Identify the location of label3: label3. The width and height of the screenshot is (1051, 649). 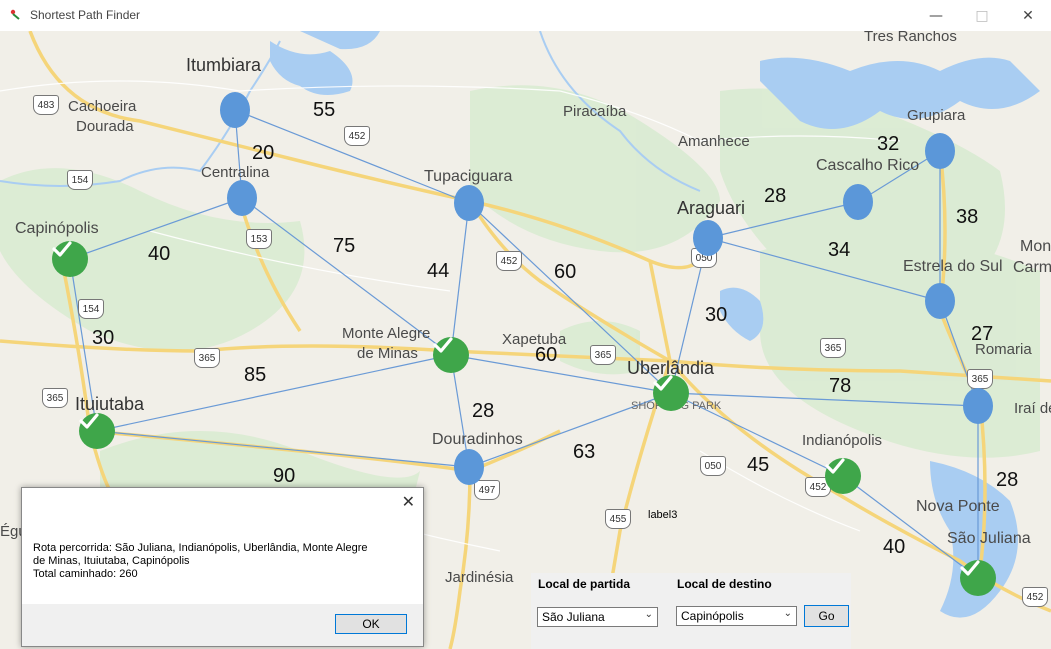
(663, 515).